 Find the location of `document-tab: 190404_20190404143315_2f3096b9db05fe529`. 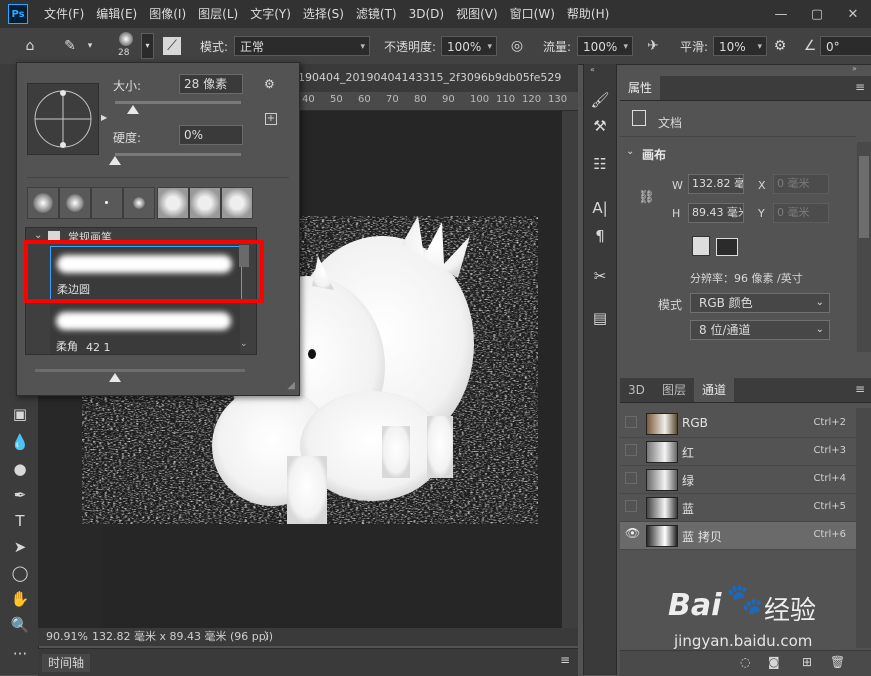

document-tab: 190404_20190404143315_2f3096b9db05fe529 is located at coordinates (434, 78).